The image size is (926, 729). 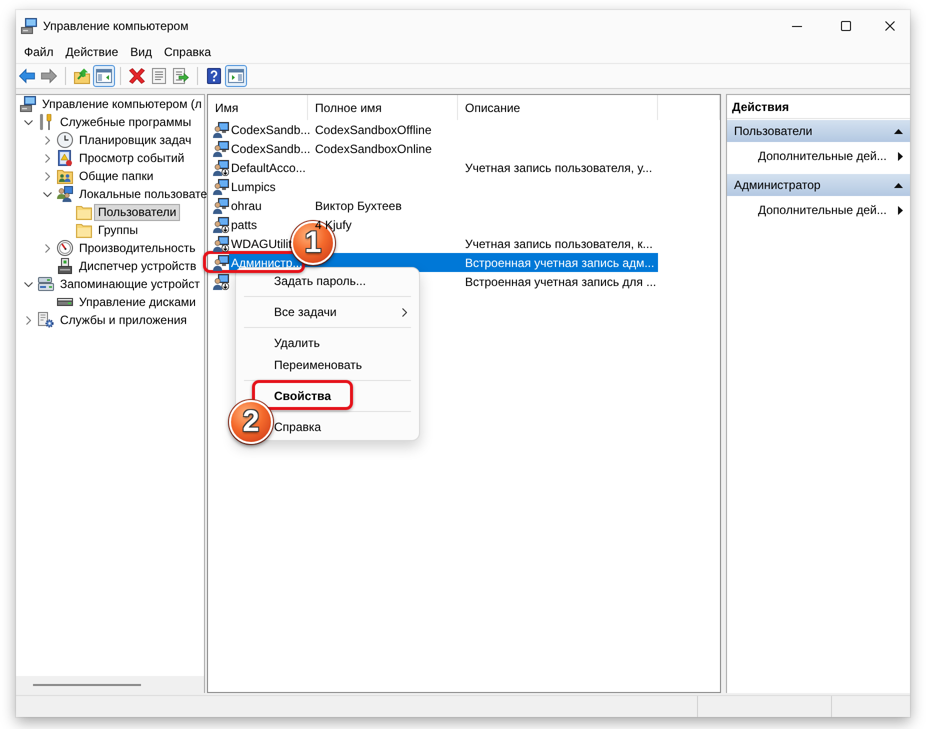 What do you see at coordinates (346, 365) in the screenshot?
I see `context-menu-item: Переименовать` at bounding box center [346, 365].